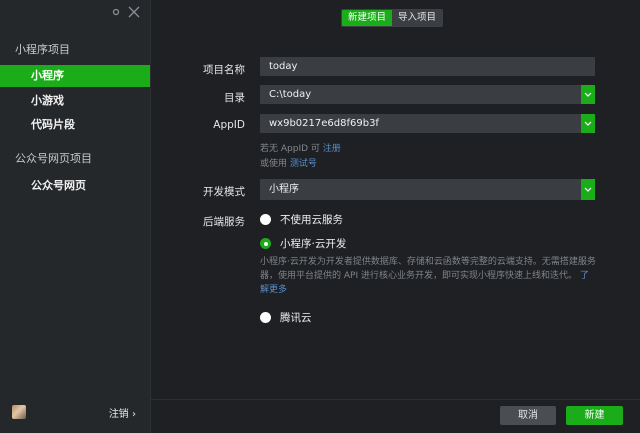  I want to click on sidebar-item-code-snippet: 代码片段, so click(75, 125).